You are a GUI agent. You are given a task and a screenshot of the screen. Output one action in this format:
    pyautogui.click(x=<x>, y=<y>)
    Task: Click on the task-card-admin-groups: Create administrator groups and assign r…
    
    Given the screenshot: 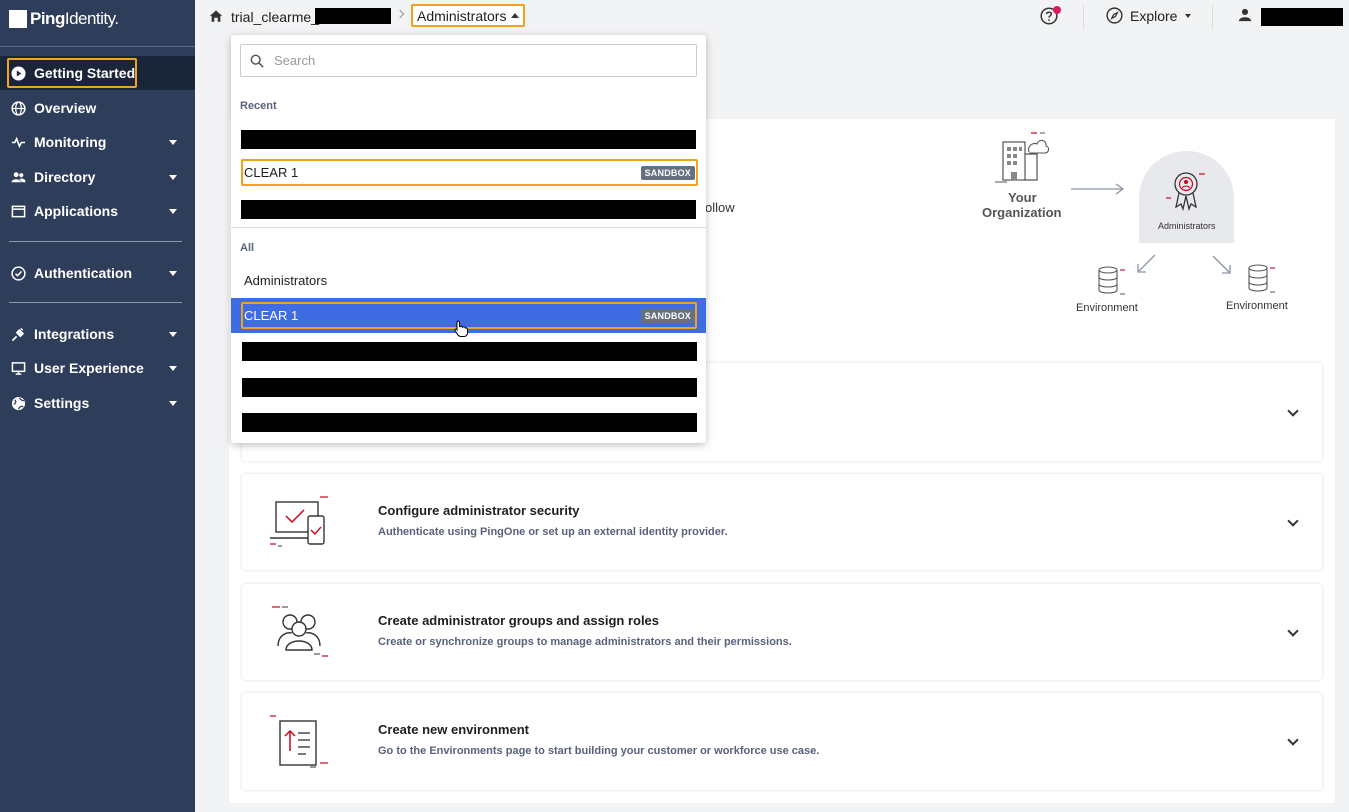 What is the action you would take?
    pyautogui.click(x=782, y=632)
    